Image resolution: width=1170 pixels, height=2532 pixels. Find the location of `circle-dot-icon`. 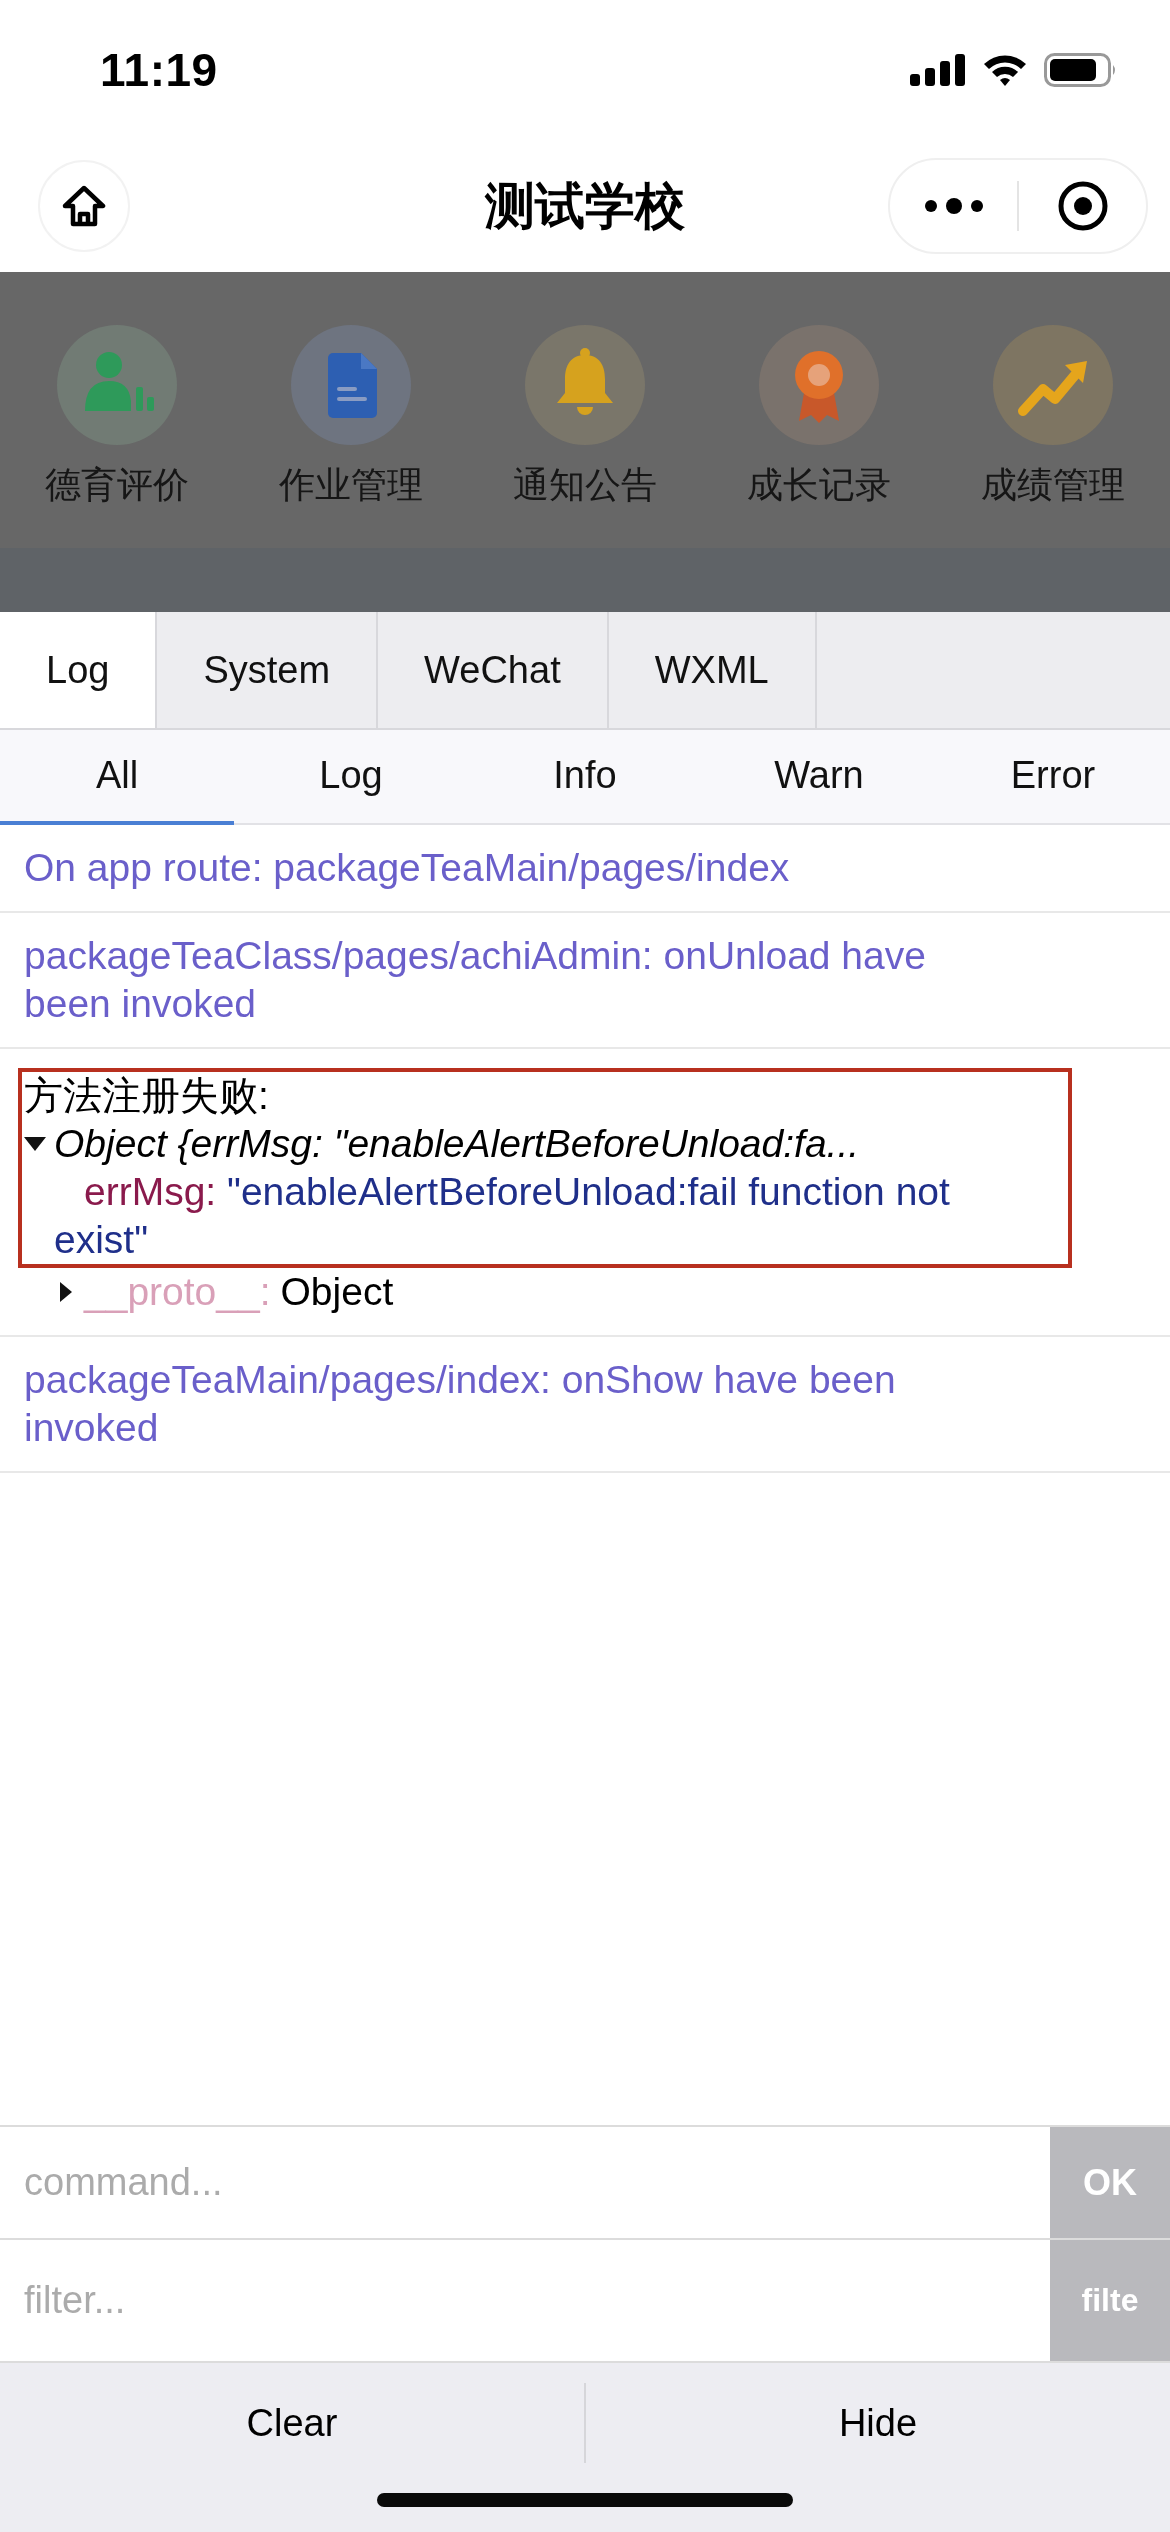

circle-dot-icon is located at coordinates (1082, 206).